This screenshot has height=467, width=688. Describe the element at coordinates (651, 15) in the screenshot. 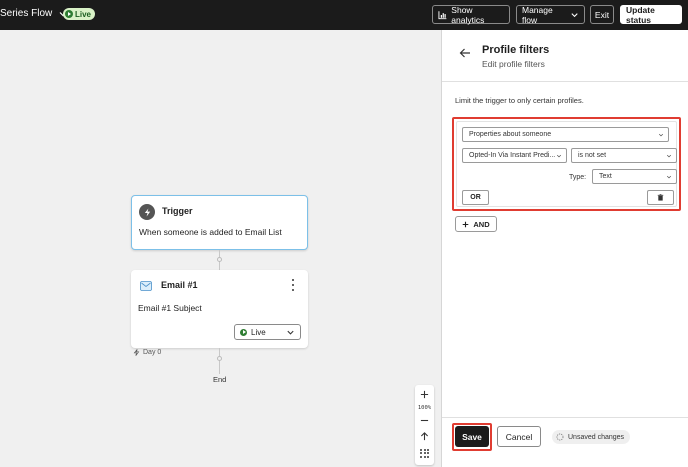

I see `update-status-button: Update status` at that location.